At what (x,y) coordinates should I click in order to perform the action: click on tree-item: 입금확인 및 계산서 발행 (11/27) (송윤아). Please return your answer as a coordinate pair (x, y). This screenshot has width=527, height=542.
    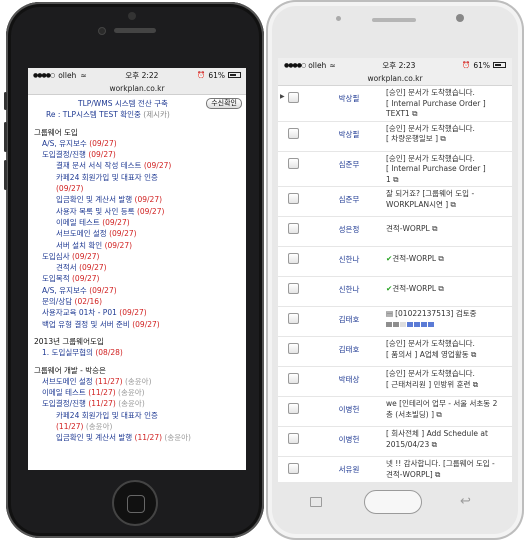
    Looking at the image, I should click on (138, 437).